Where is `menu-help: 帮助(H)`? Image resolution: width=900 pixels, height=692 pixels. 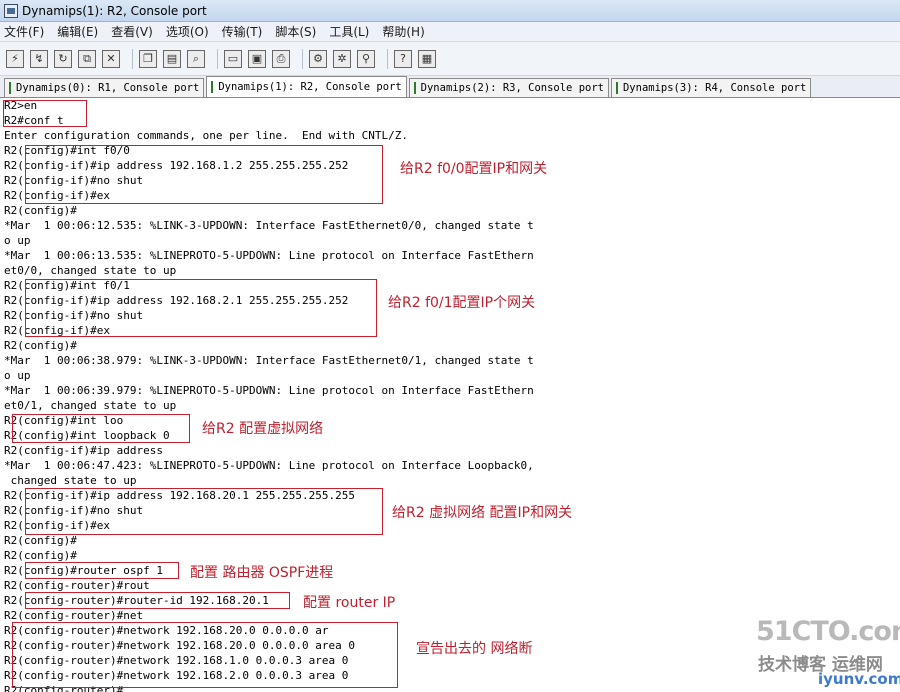
menu-help: 帮助(H) is located at coordinates (403, 31).